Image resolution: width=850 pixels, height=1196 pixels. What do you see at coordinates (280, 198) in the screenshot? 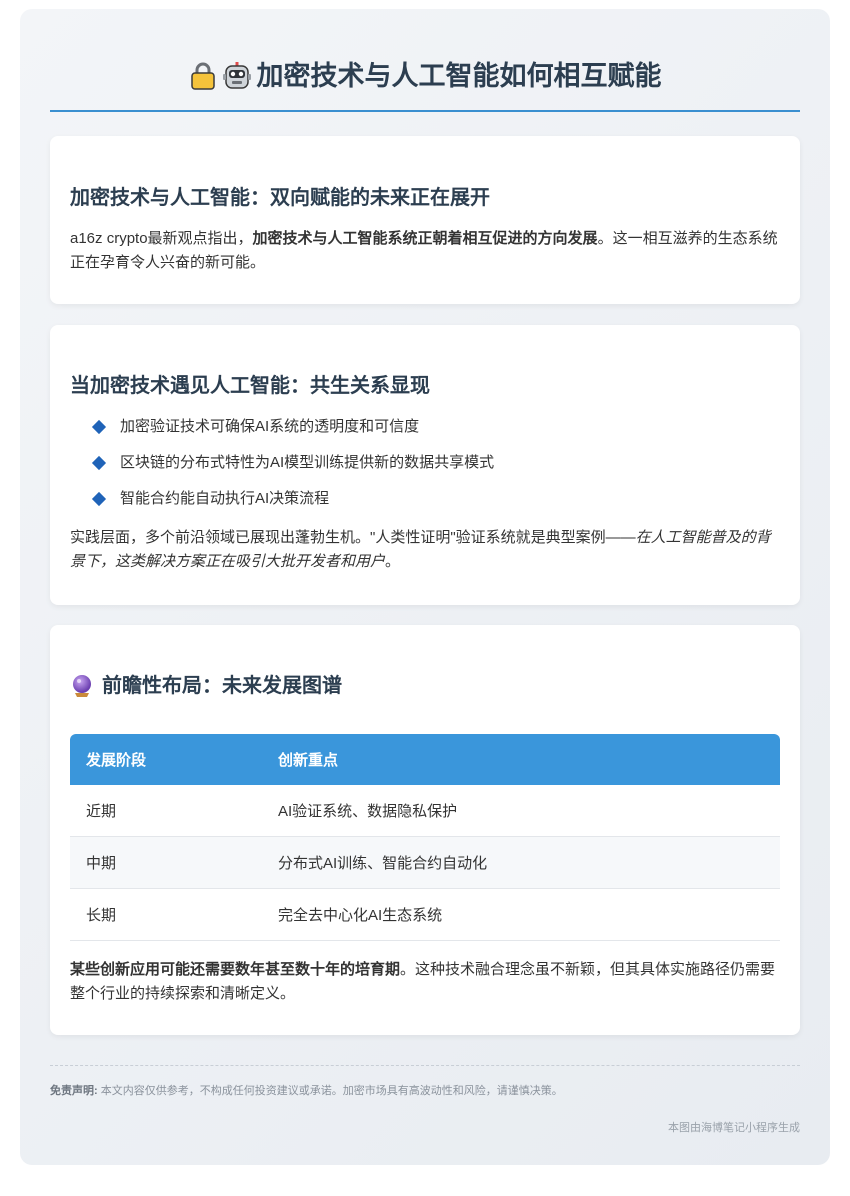
I see `section-intro-heading: 加密技术与人工智能：双向赋能的未来正在展开` at bounding box center [280, 198].